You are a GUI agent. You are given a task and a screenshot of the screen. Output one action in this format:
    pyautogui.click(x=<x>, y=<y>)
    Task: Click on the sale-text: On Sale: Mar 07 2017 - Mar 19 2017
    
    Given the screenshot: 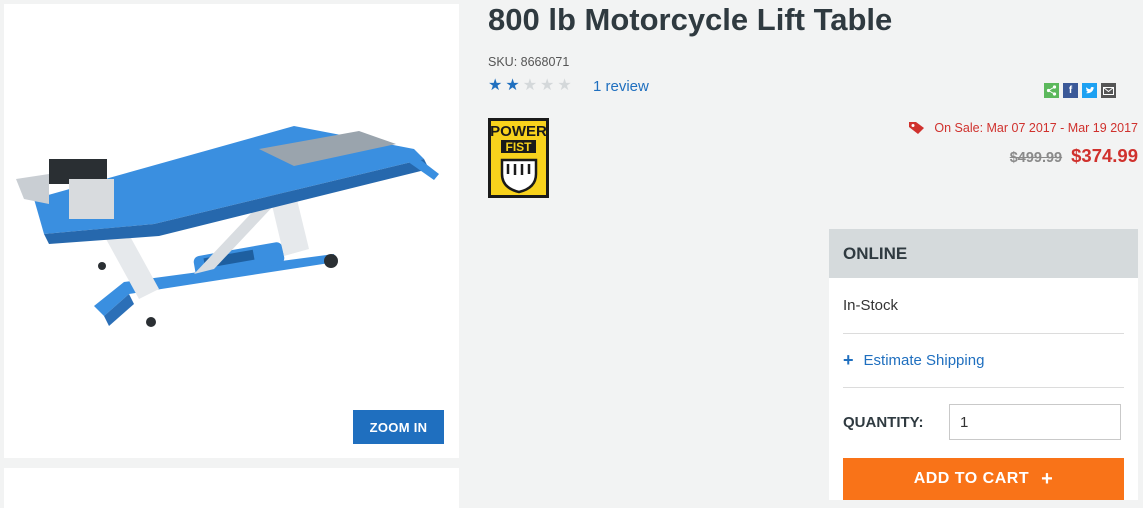 What is the action you would take?
    pyautogui.click(x=1036, y=128)
    